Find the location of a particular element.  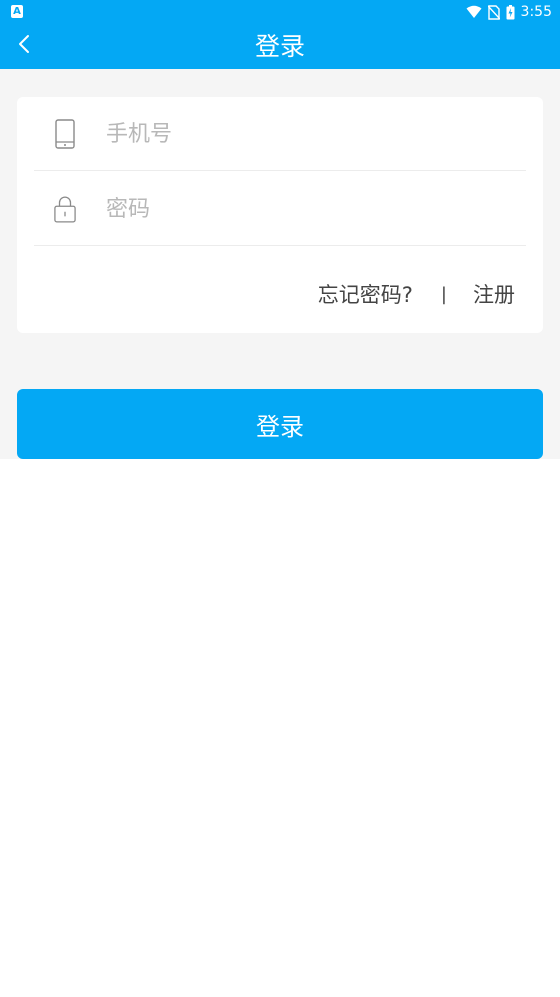

auth-links: 忘记密码? | 注册 is located at coordinates (416, 294).